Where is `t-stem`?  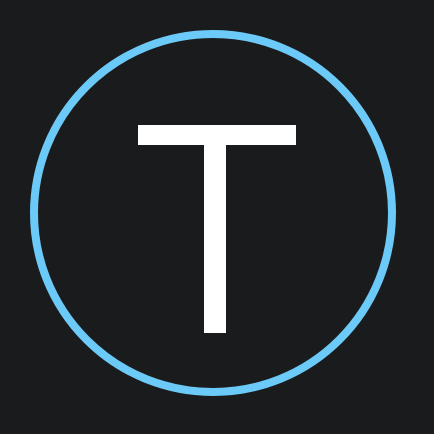 t-stem is located at coordinates (215, 229).